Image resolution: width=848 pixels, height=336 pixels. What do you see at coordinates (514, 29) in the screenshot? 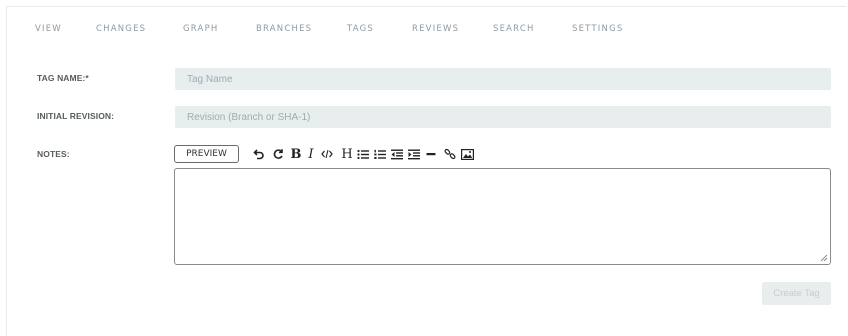
I see `tab-search: SEARCH` at bounding box center [514, 29].